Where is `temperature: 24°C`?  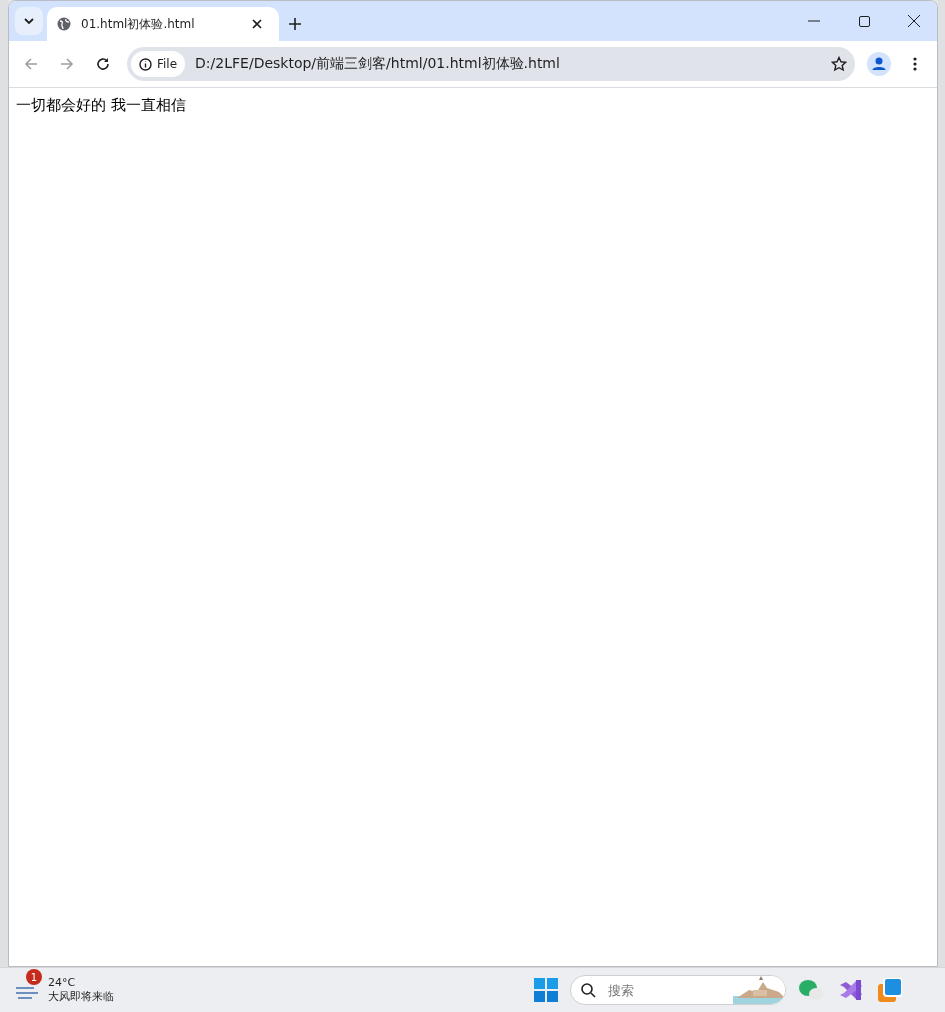 temperature: 24°C is located at coordinates (62, 983).